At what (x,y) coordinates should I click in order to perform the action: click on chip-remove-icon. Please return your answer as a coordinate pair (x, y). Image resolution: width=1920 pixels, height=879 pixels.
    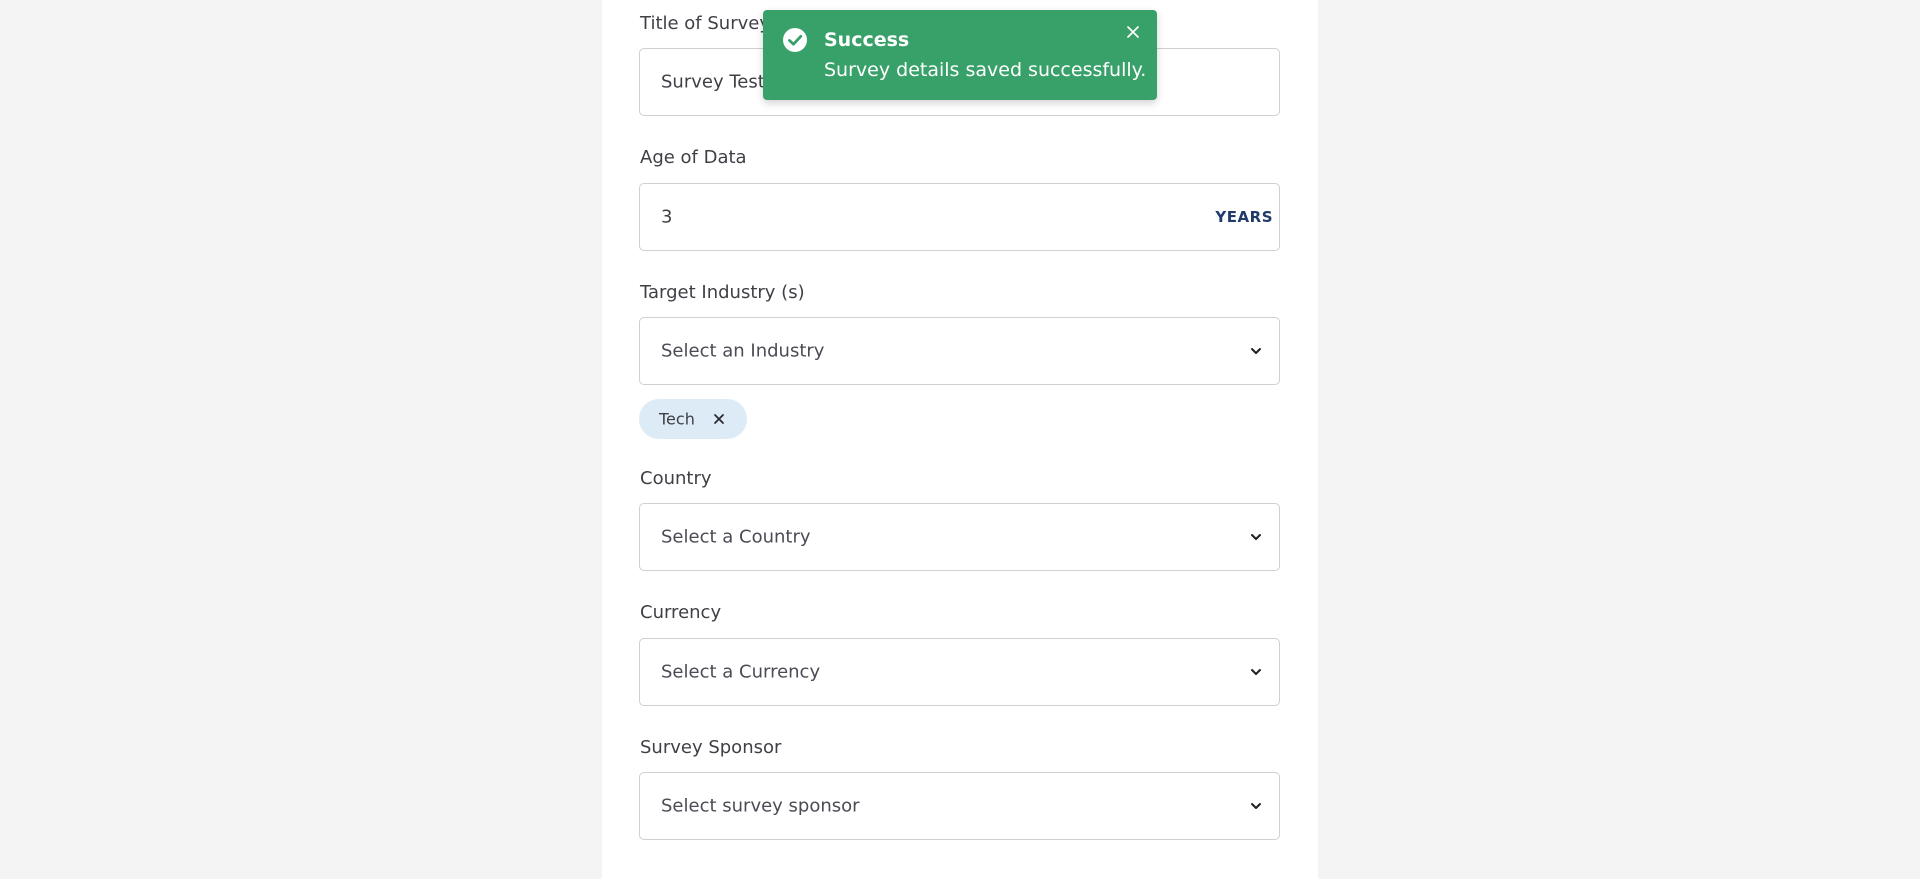
    Looking at the image, I should click on (719, 419).